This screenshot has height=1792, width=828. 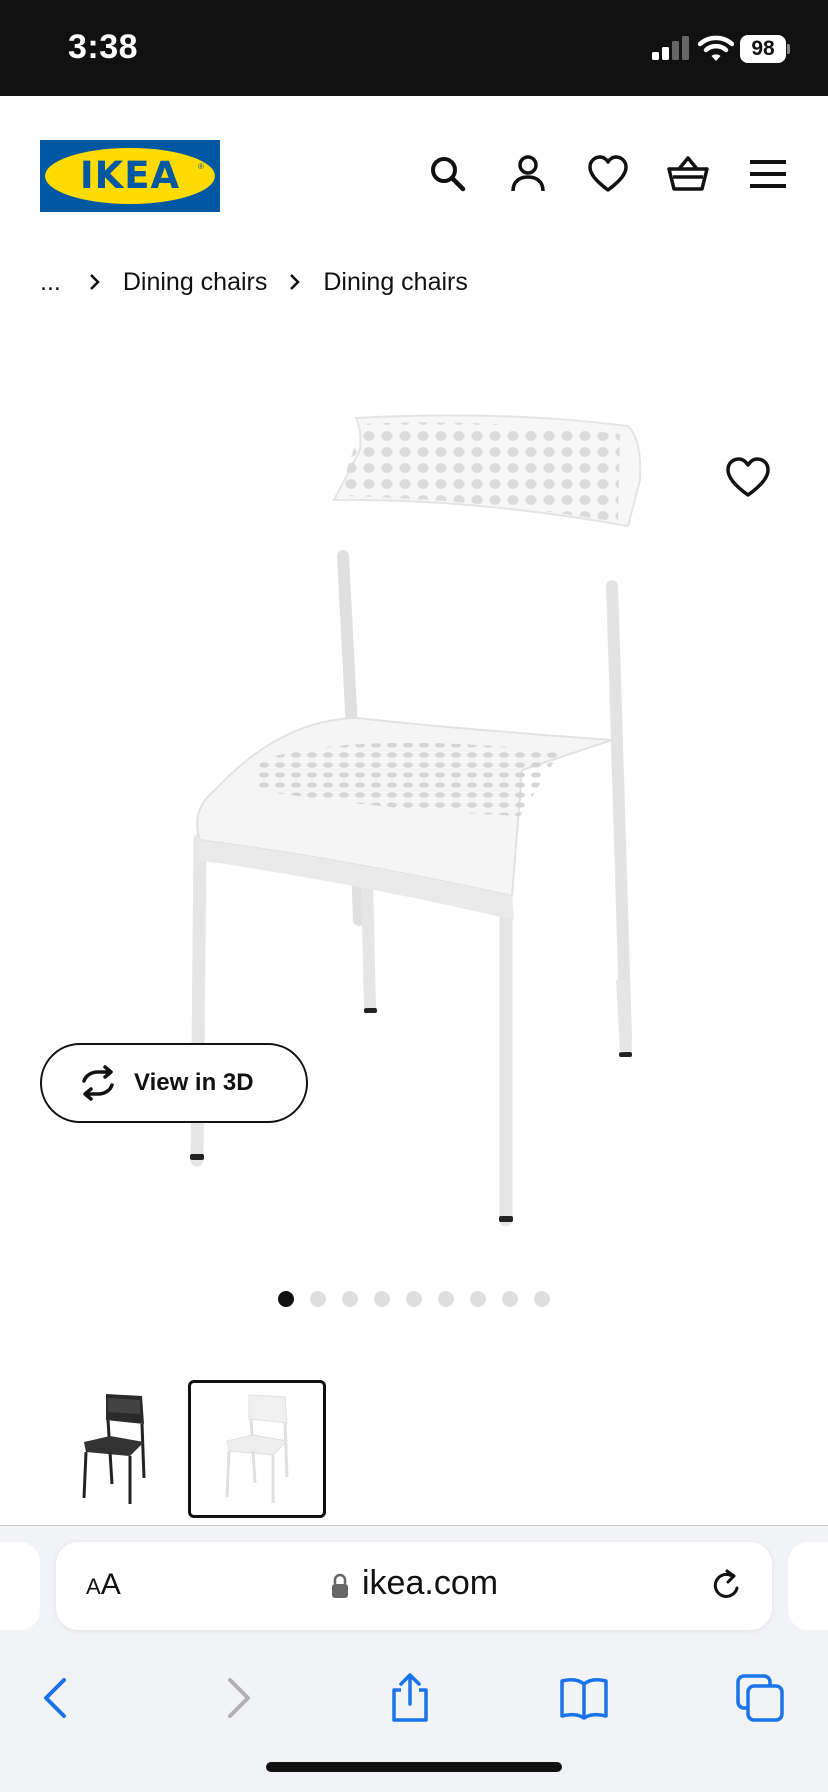 I want to click on share-button, so click(x=410, y=1698).